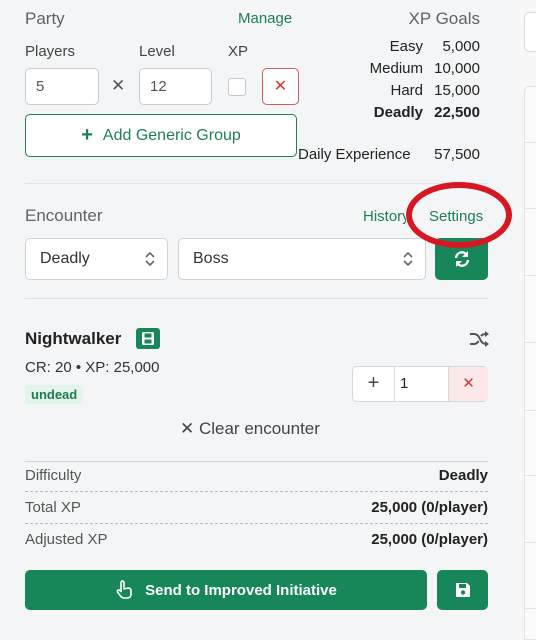 This screenshot has width=536, height=640. Describe the element at coordinates (96, 259) in the screenshot. I see `difficulty-select: Deadly` at that location.